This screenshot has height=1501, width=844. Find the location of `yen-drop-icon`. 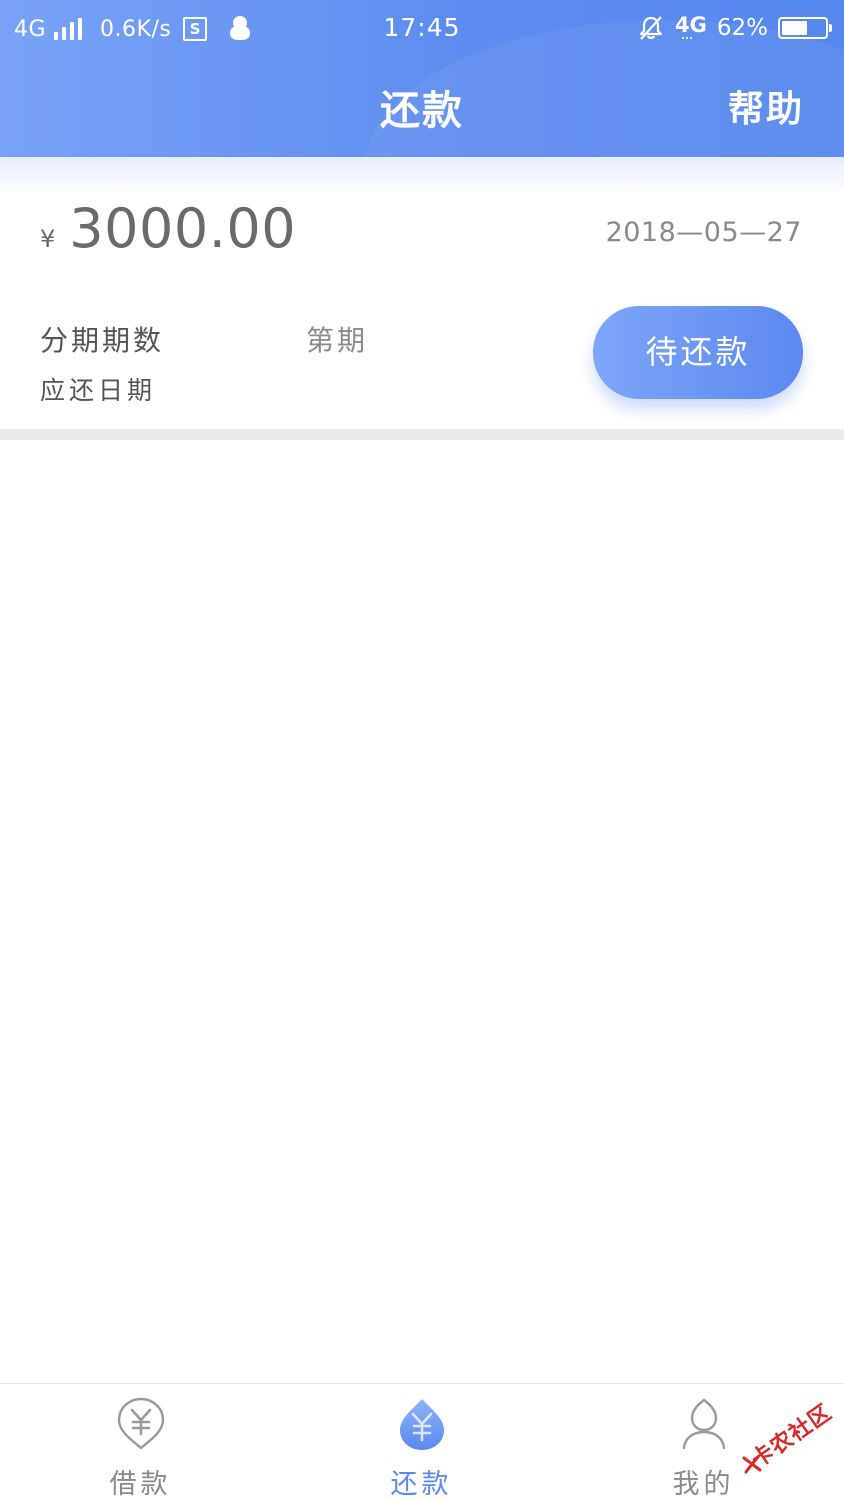

yen-drop-icon is located at coordinates (421, 1424).